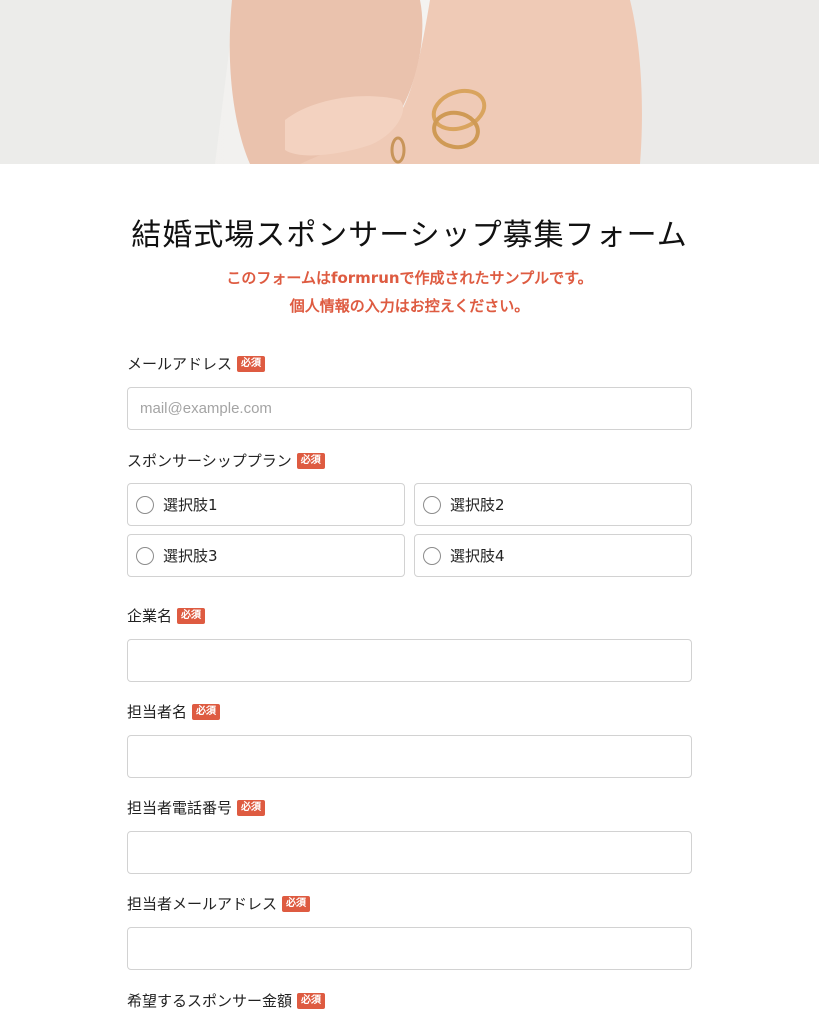 The image size is (819, 1024). What do you see at coordinates (266, 555) in the screenshot?
I see `plan-option-3: 選択肢3` at bounding box center [266, 555].